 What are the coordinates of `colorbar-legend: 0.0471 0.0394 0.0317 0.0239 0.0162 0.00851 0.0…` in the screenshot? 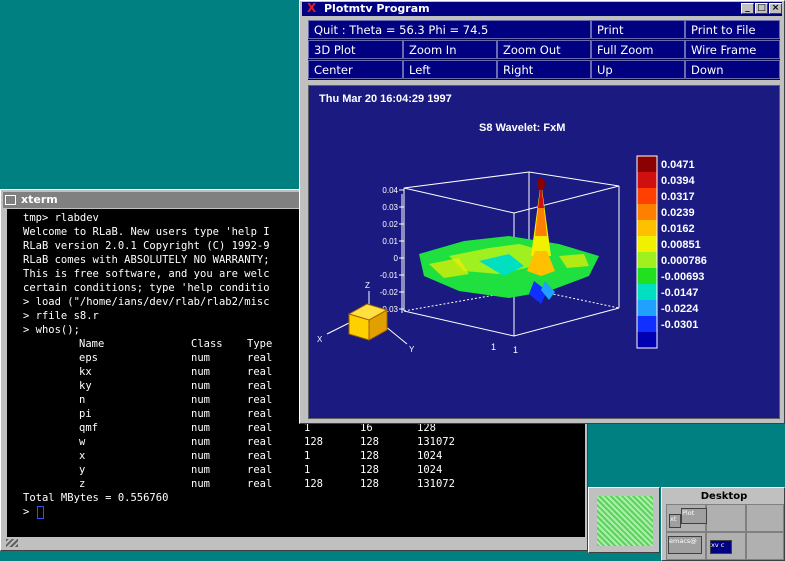 It's located at (671, 252).